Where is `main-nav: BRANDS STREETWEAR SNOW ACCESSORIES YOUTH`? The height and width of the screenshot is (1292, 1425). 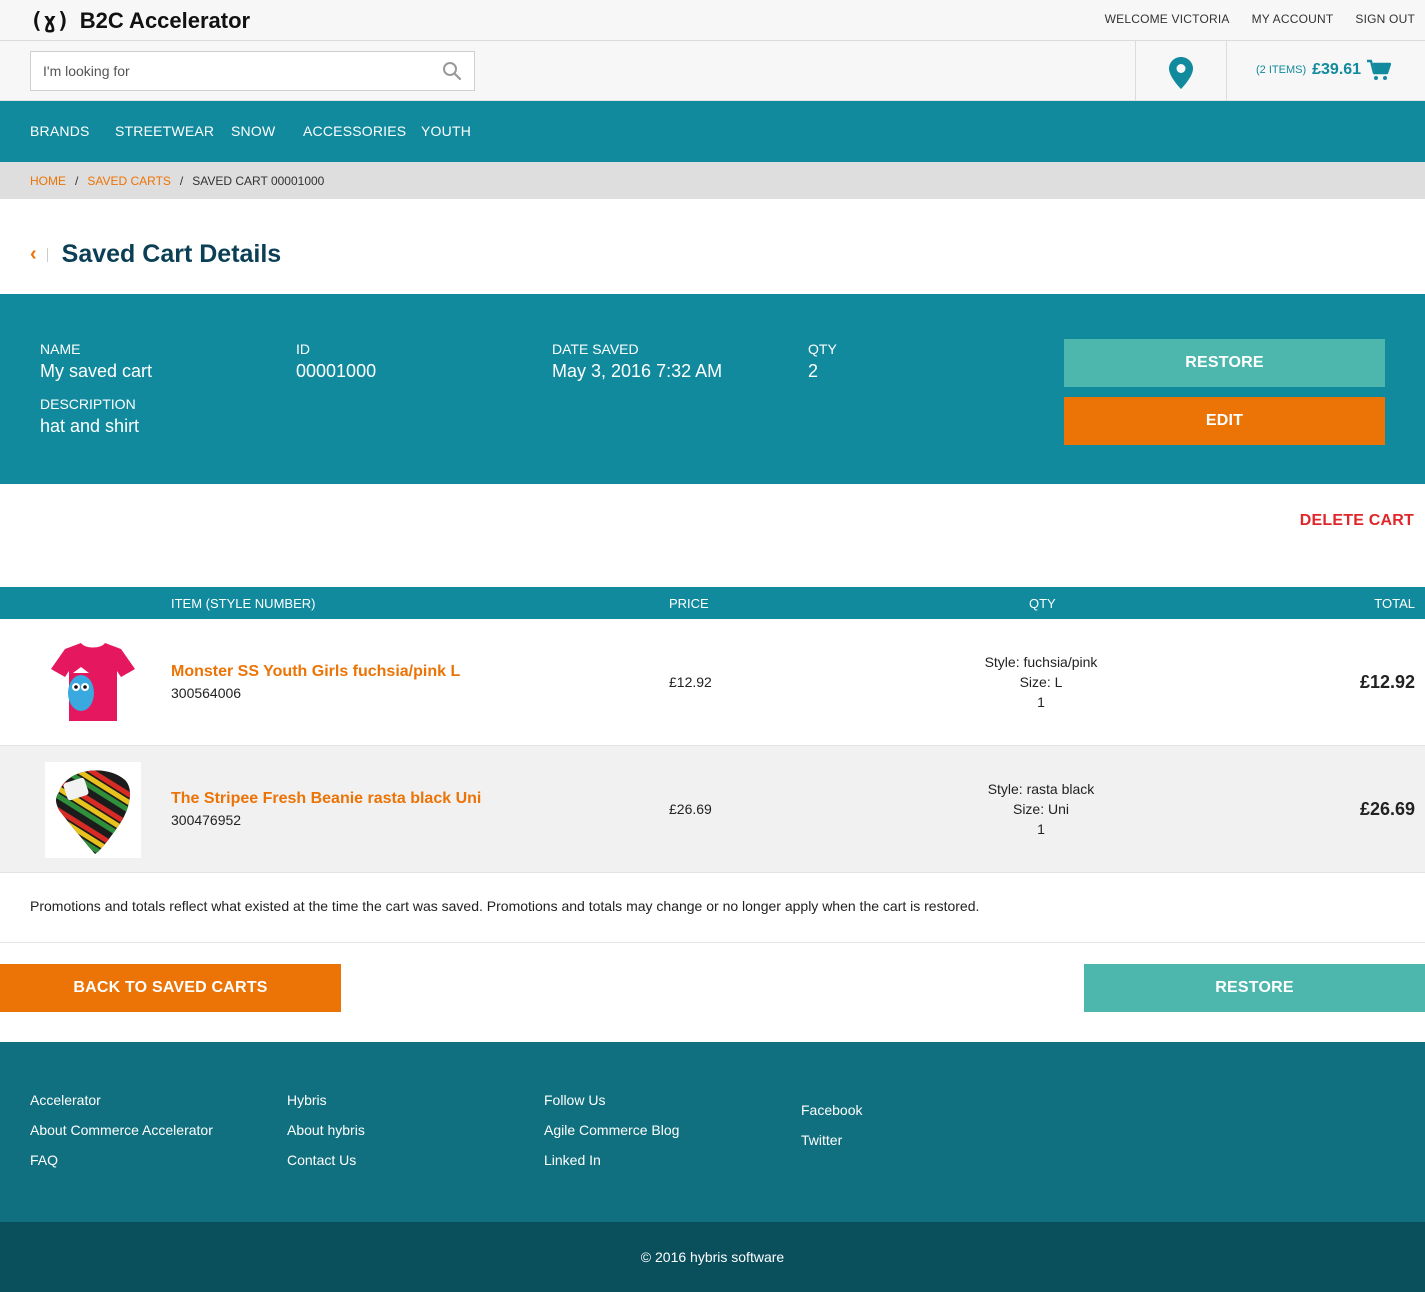
main-nav: BRANDS STREETWEAR SNOW ACCESSORIES YOUTH is located at coordinates (712, 131).